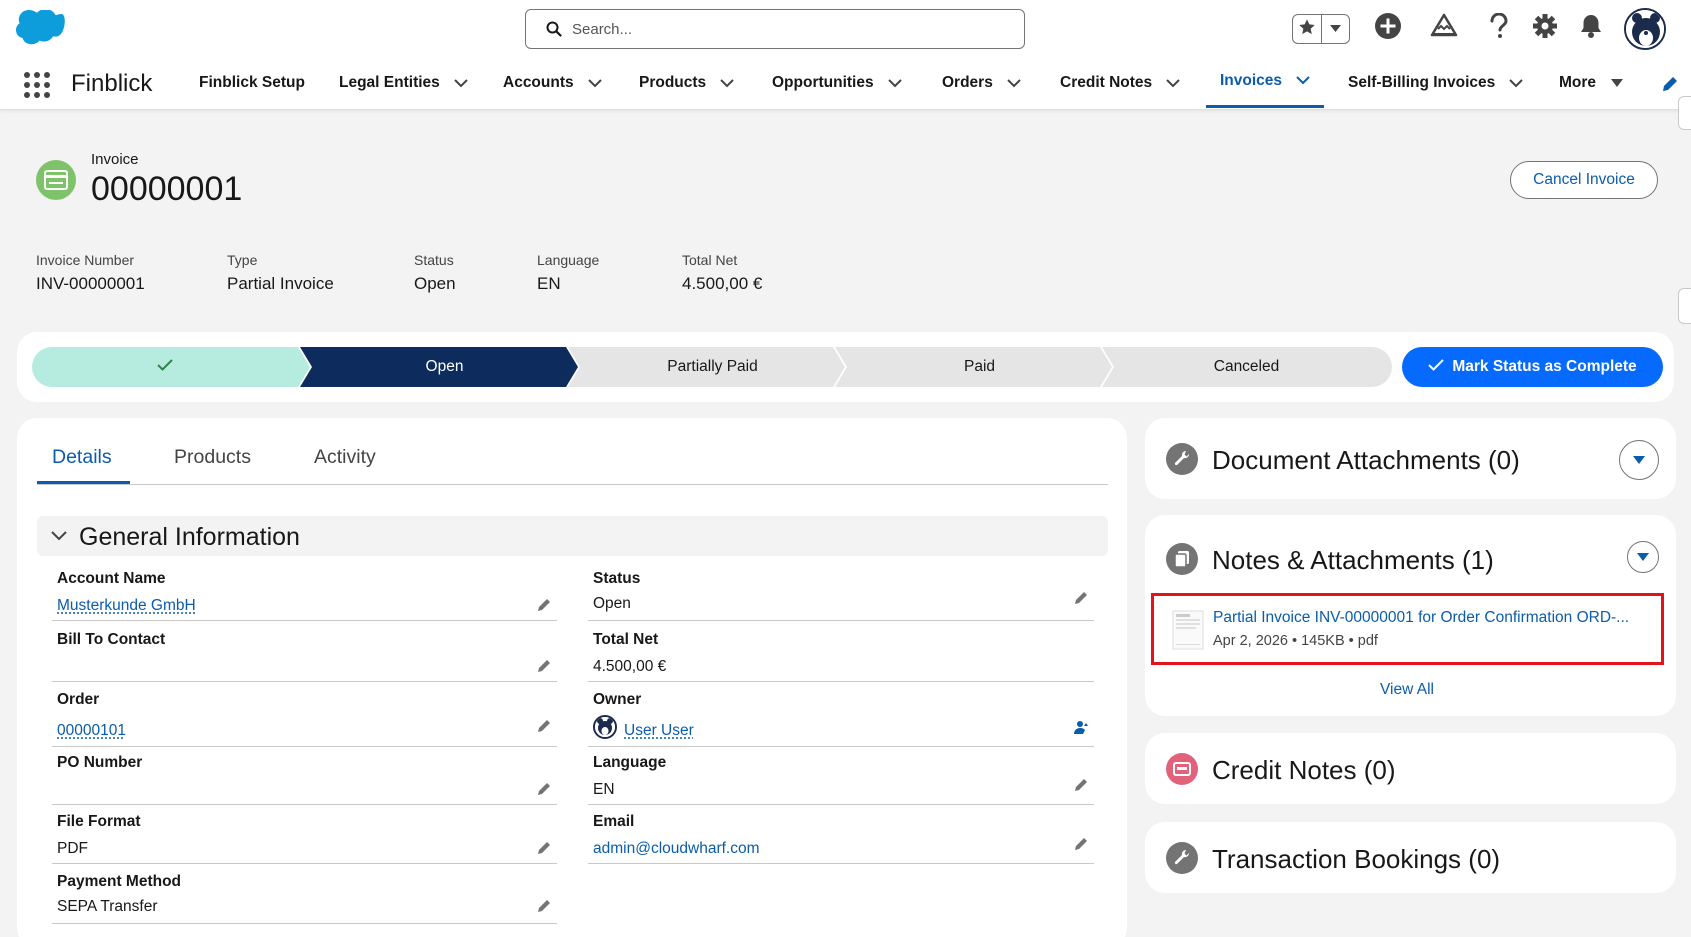 The width and height of the screenshot is (1691, 937). What do you see at coordinates (1295, 641) in the screenshot?
I see `attachment-meta: Apr 2, 2026 • 145KB • pdf` at bounding box center [1295, 641].